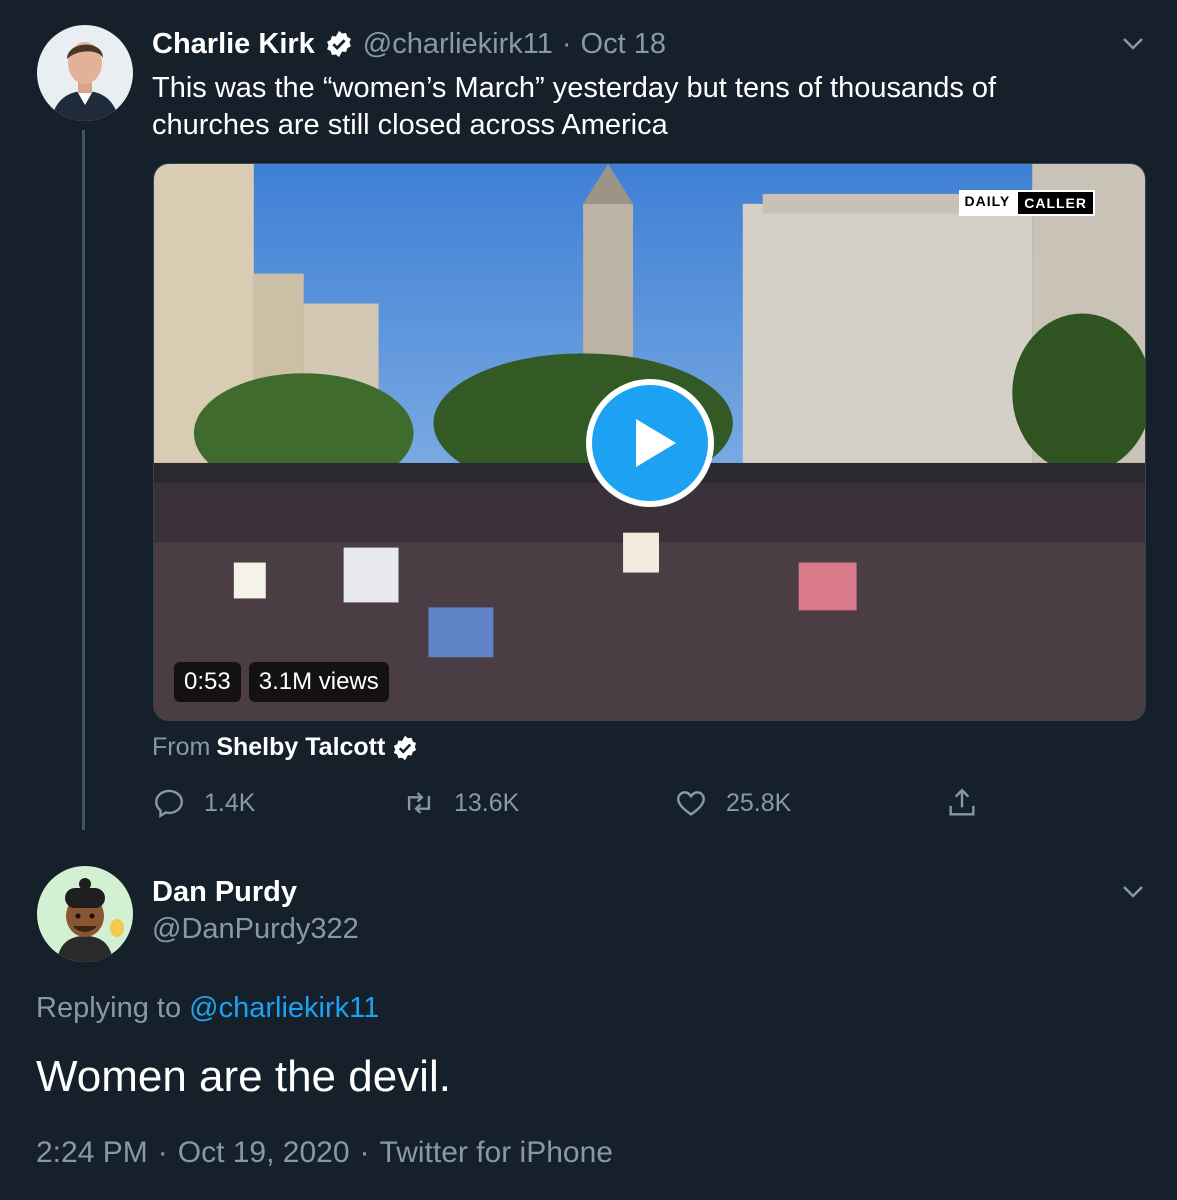 Image resolution: width=1177 pixels, height=1200 pixels. I want to click on retweet-icon, so click(419, 803).